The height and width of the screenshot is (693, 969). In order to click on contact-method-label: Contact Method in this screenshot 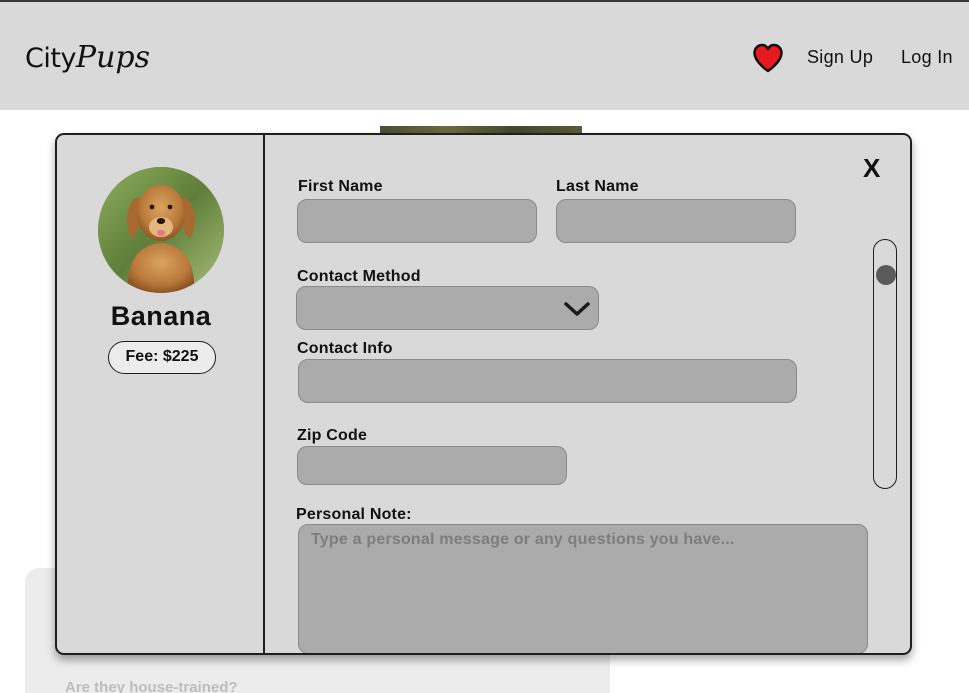, I will do `click(359, 276)`.